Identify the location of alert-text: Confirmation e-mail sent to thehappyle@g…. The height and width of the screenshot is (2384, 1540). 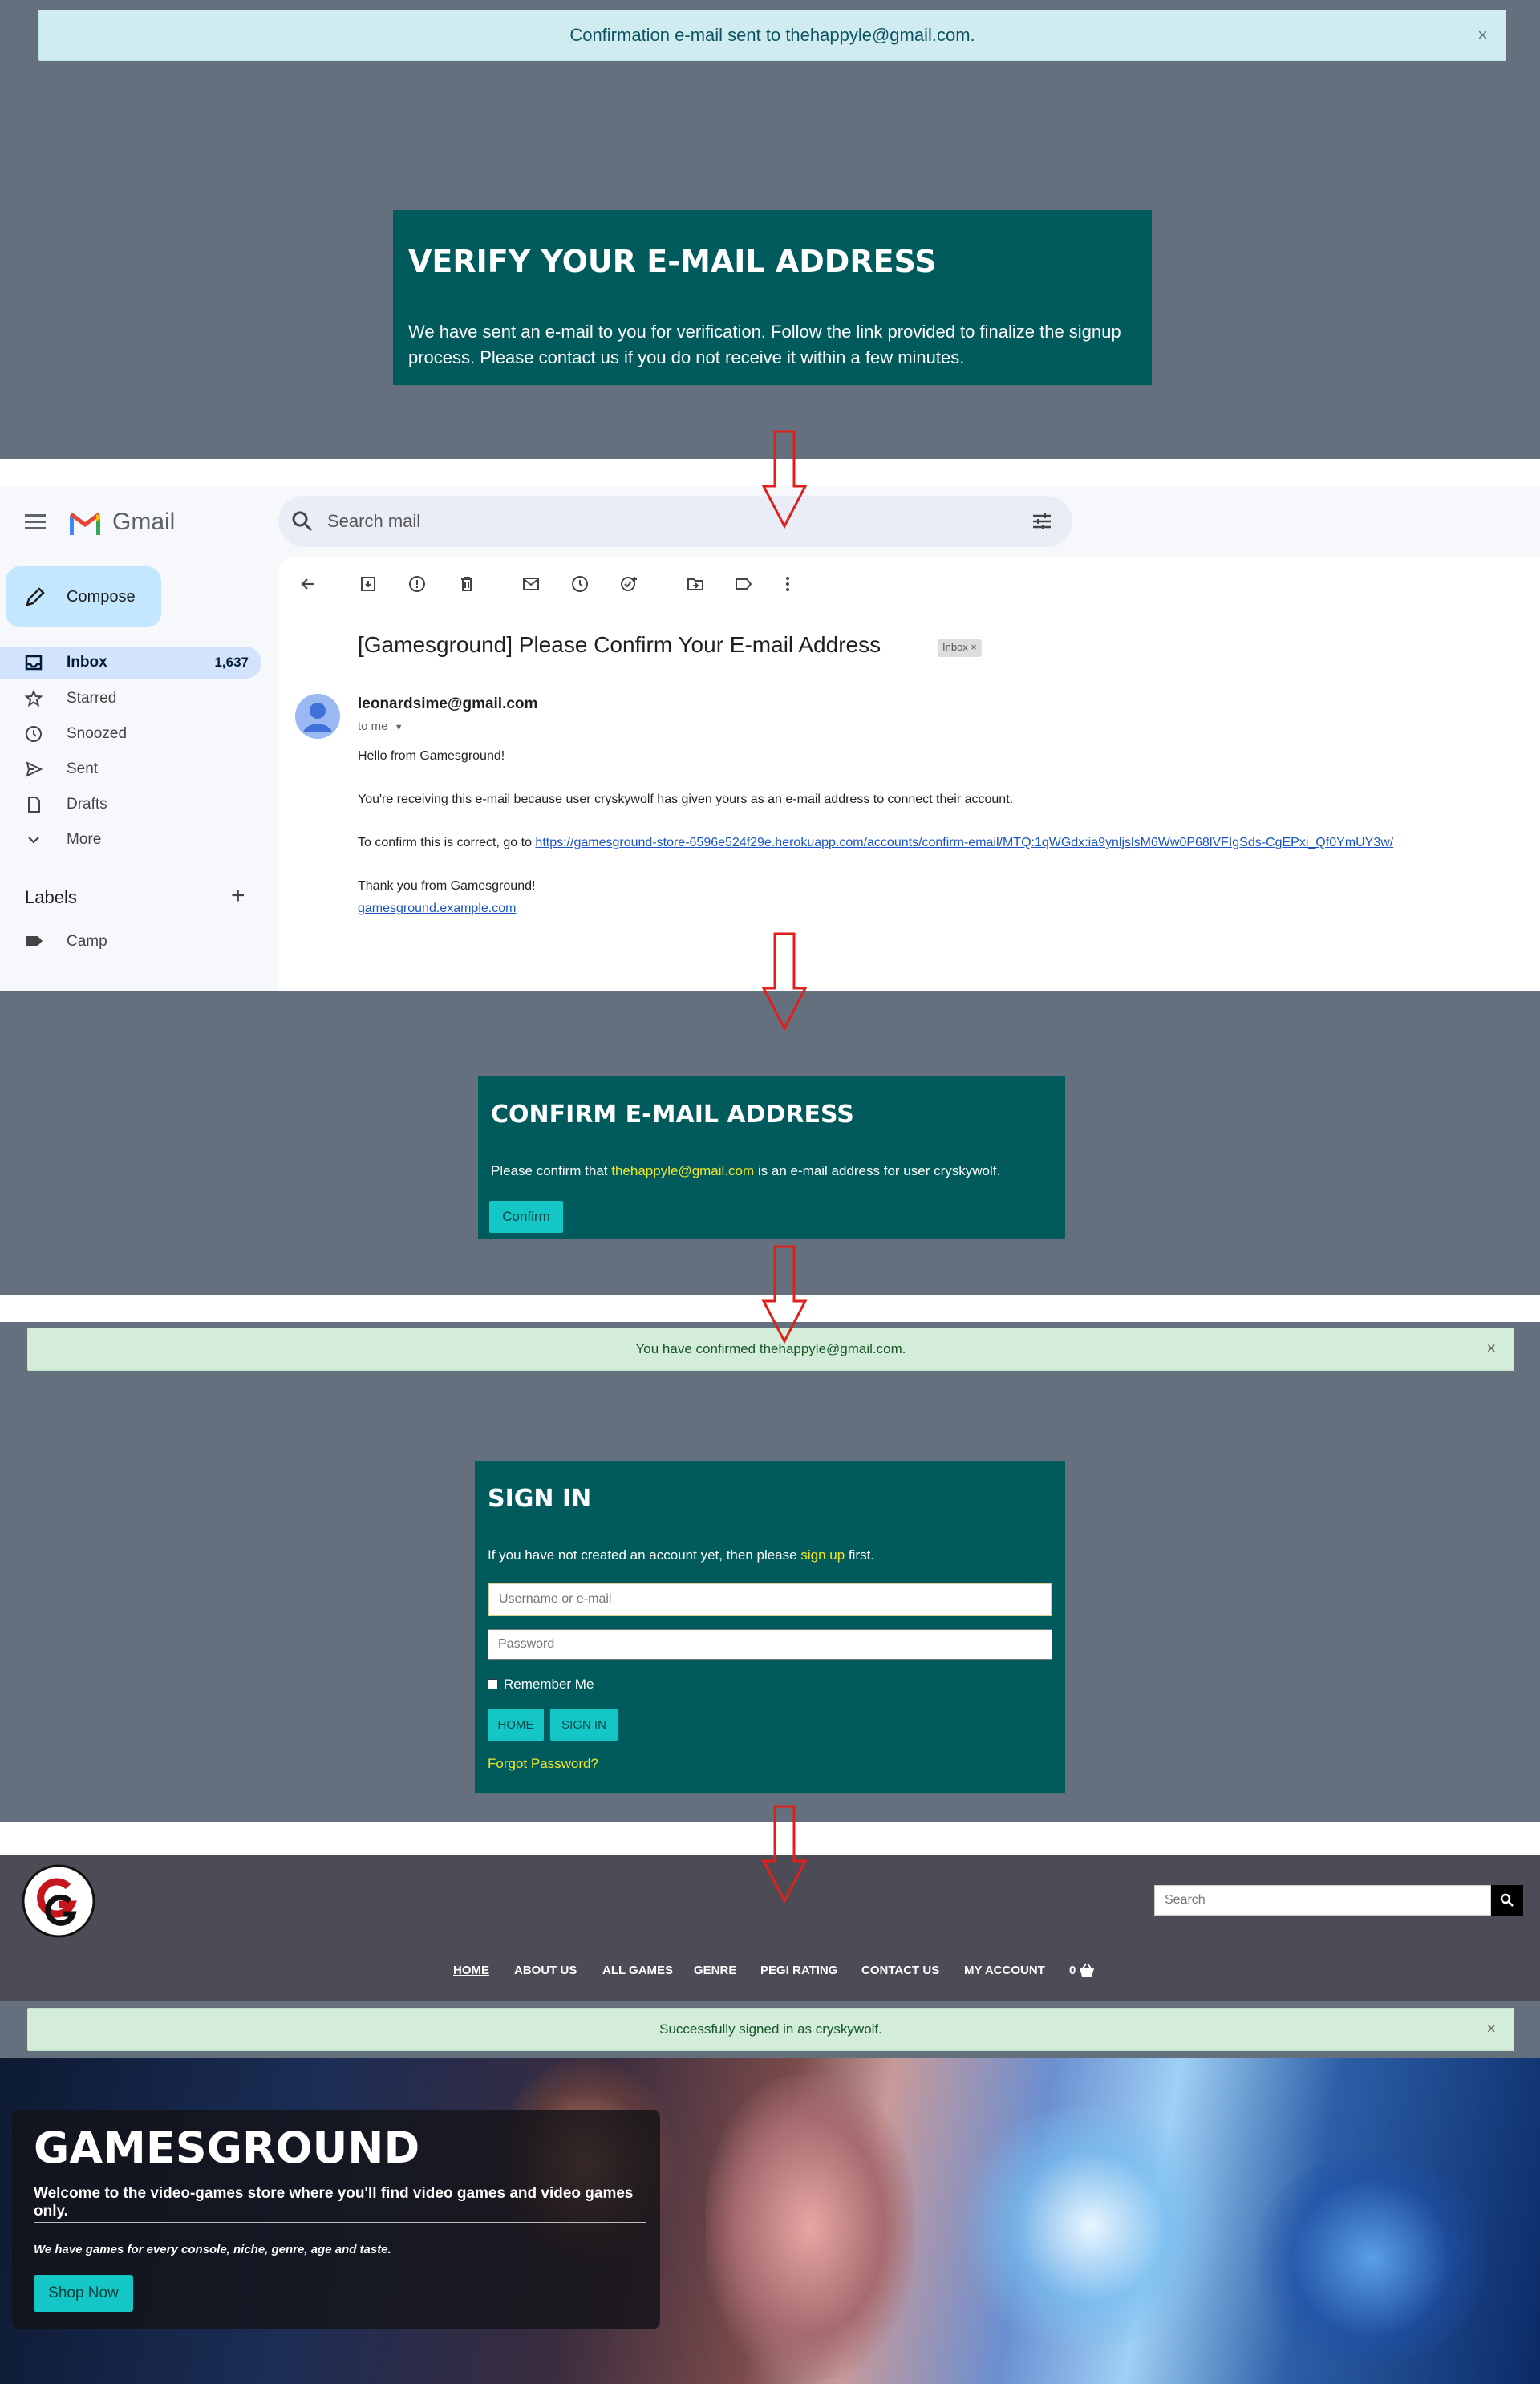
(772, 35).